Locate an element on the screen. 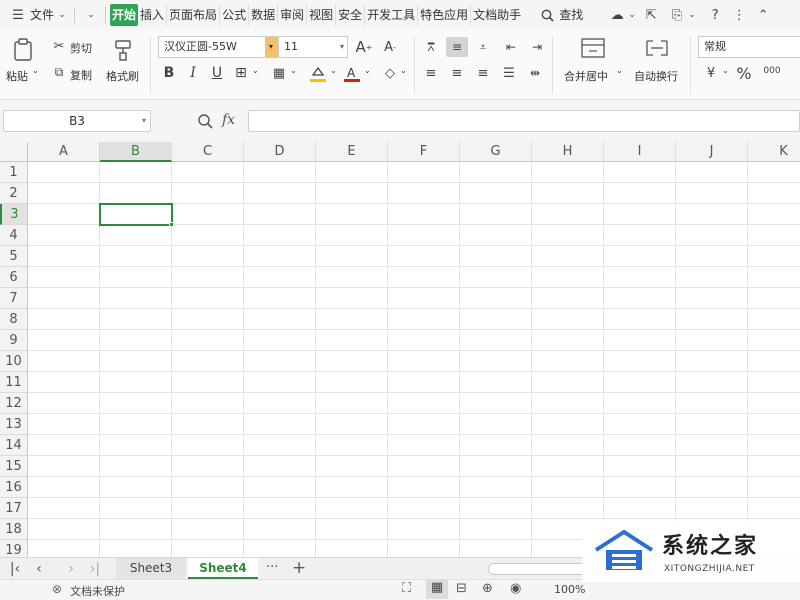 This screenshot has height=600, width=800. format-painter-button: 格式刷 is located at coordinates (122, 76).